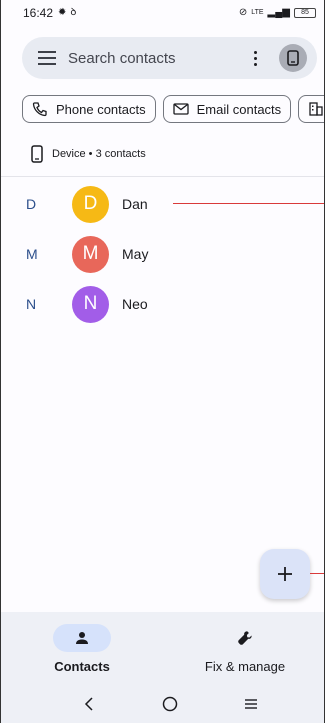 The image size is (325, 723). Describe the element at coordinates (122, 58) in the screenshot. I see `search-input: Search contacts` at that location.